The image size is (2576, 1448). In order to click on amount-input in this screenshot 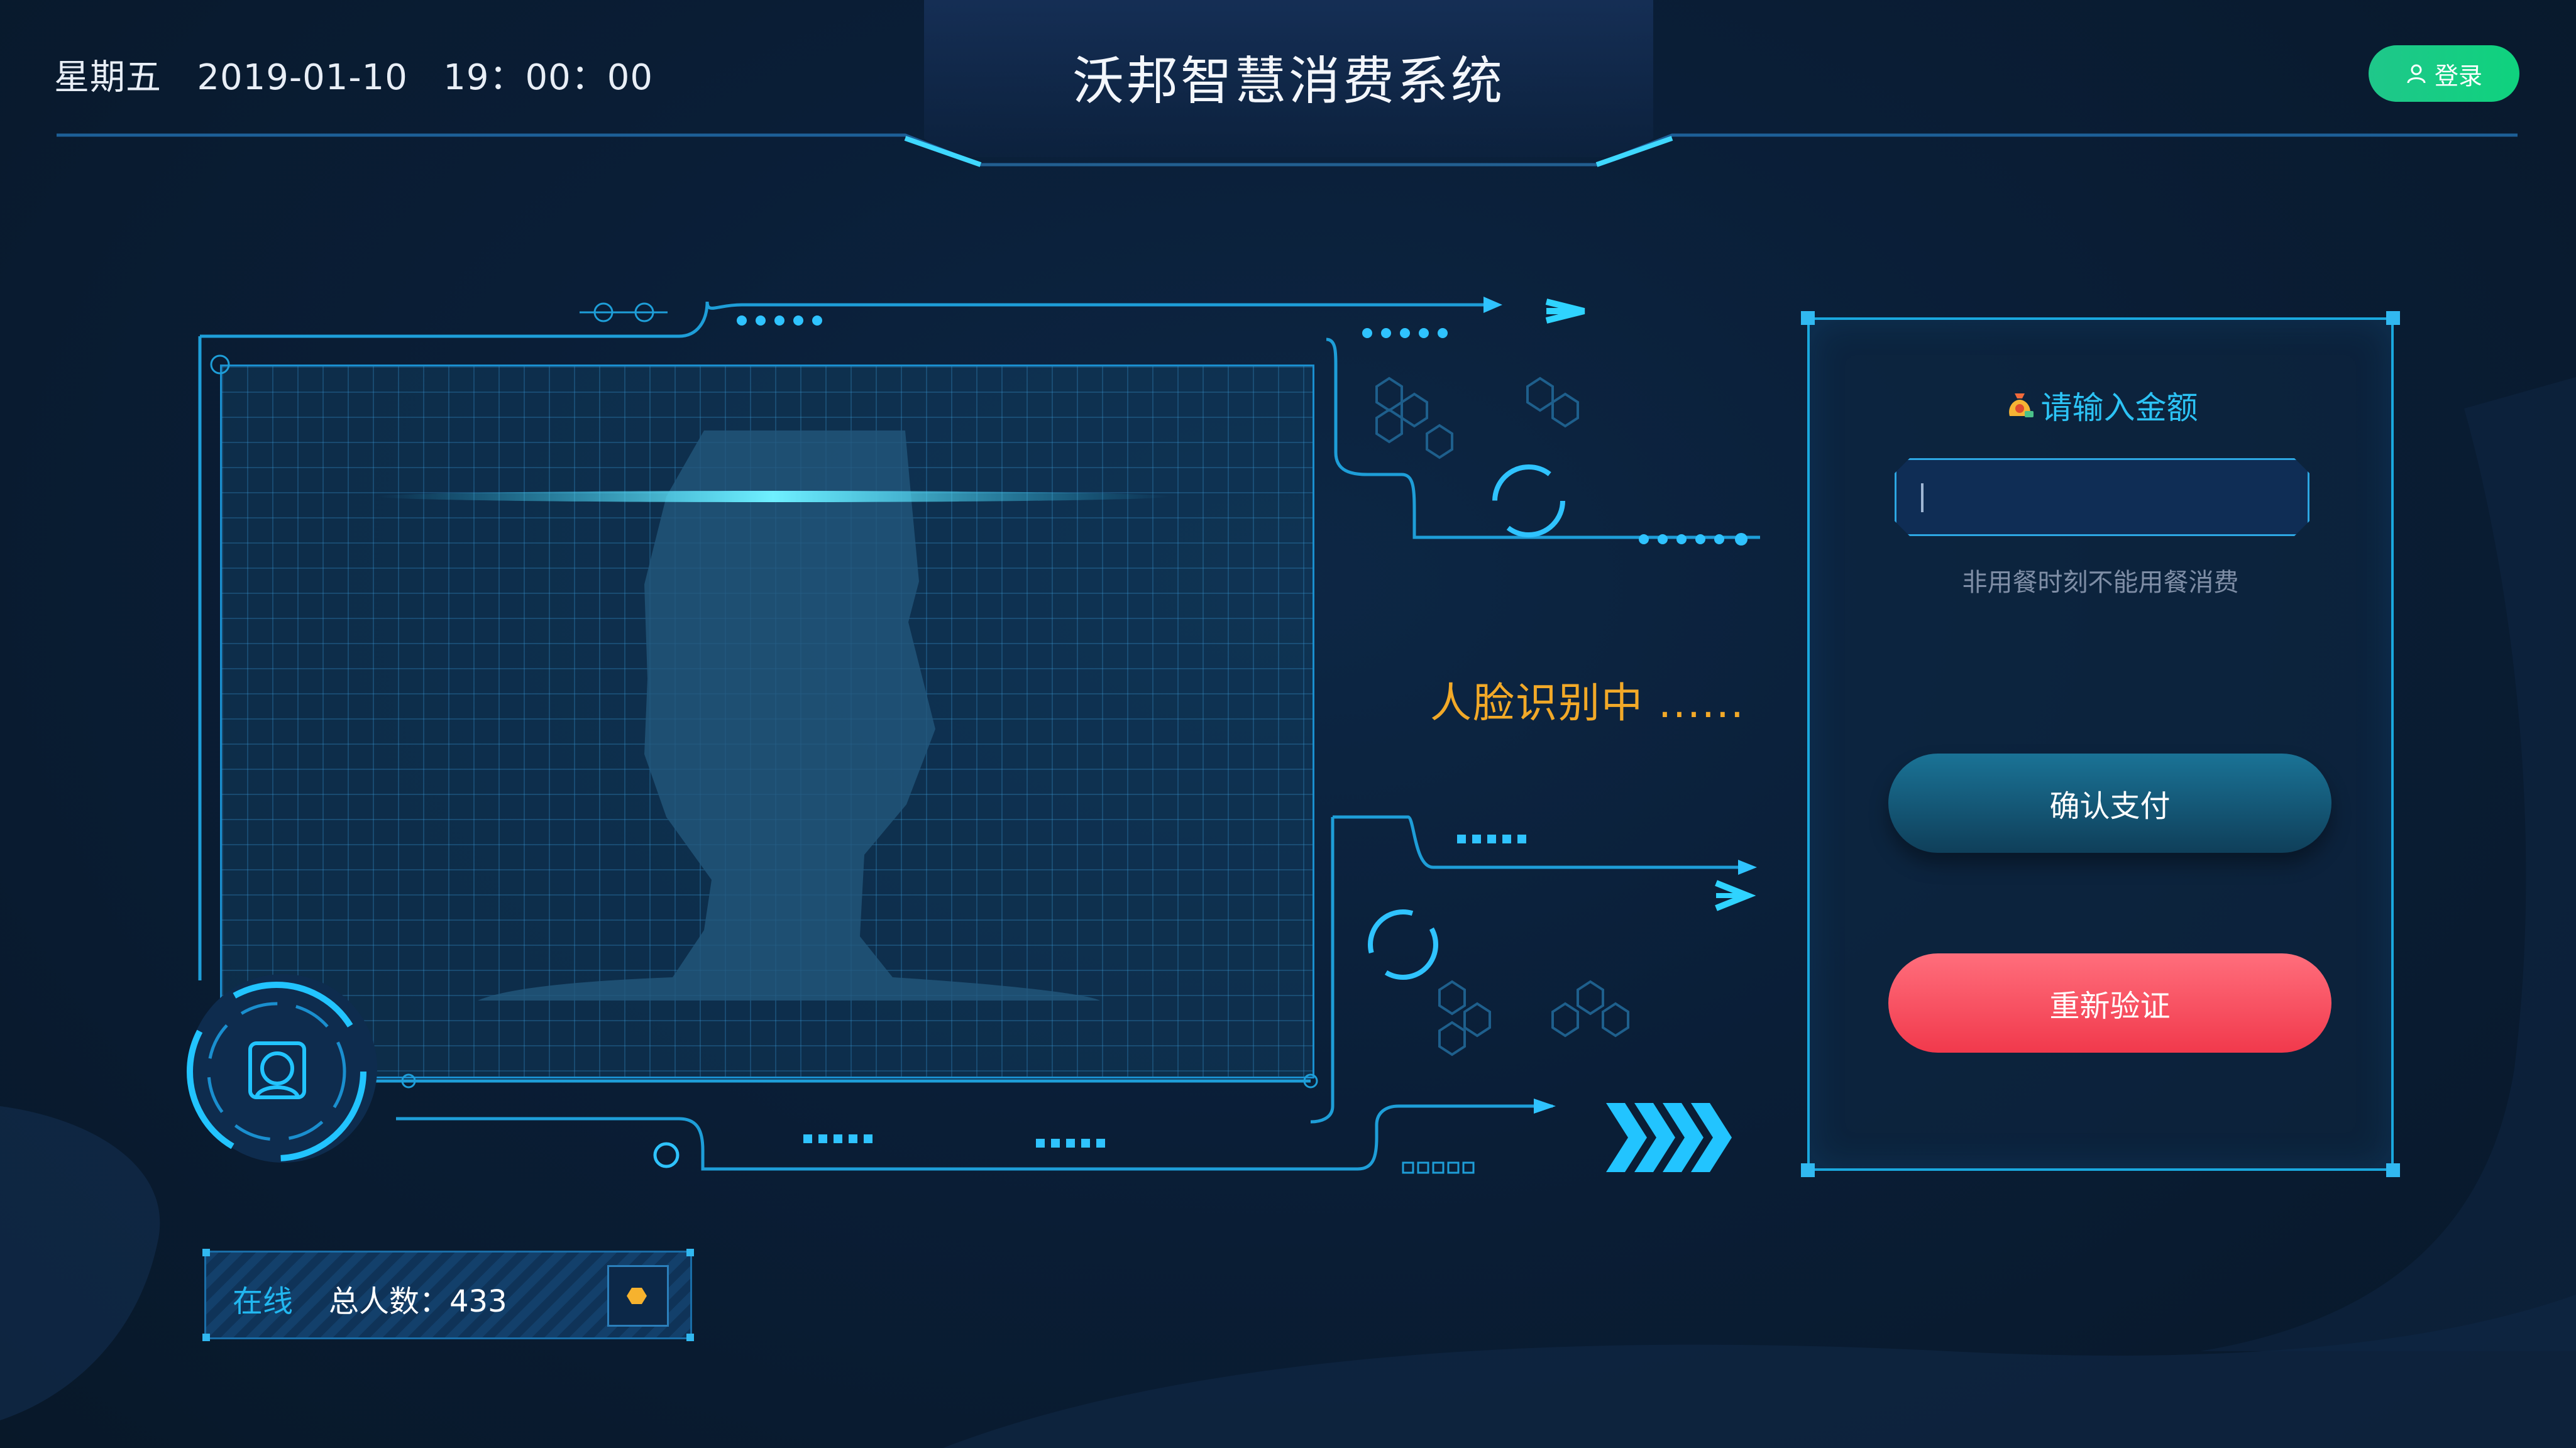, I will do `click(2102, 497)`.